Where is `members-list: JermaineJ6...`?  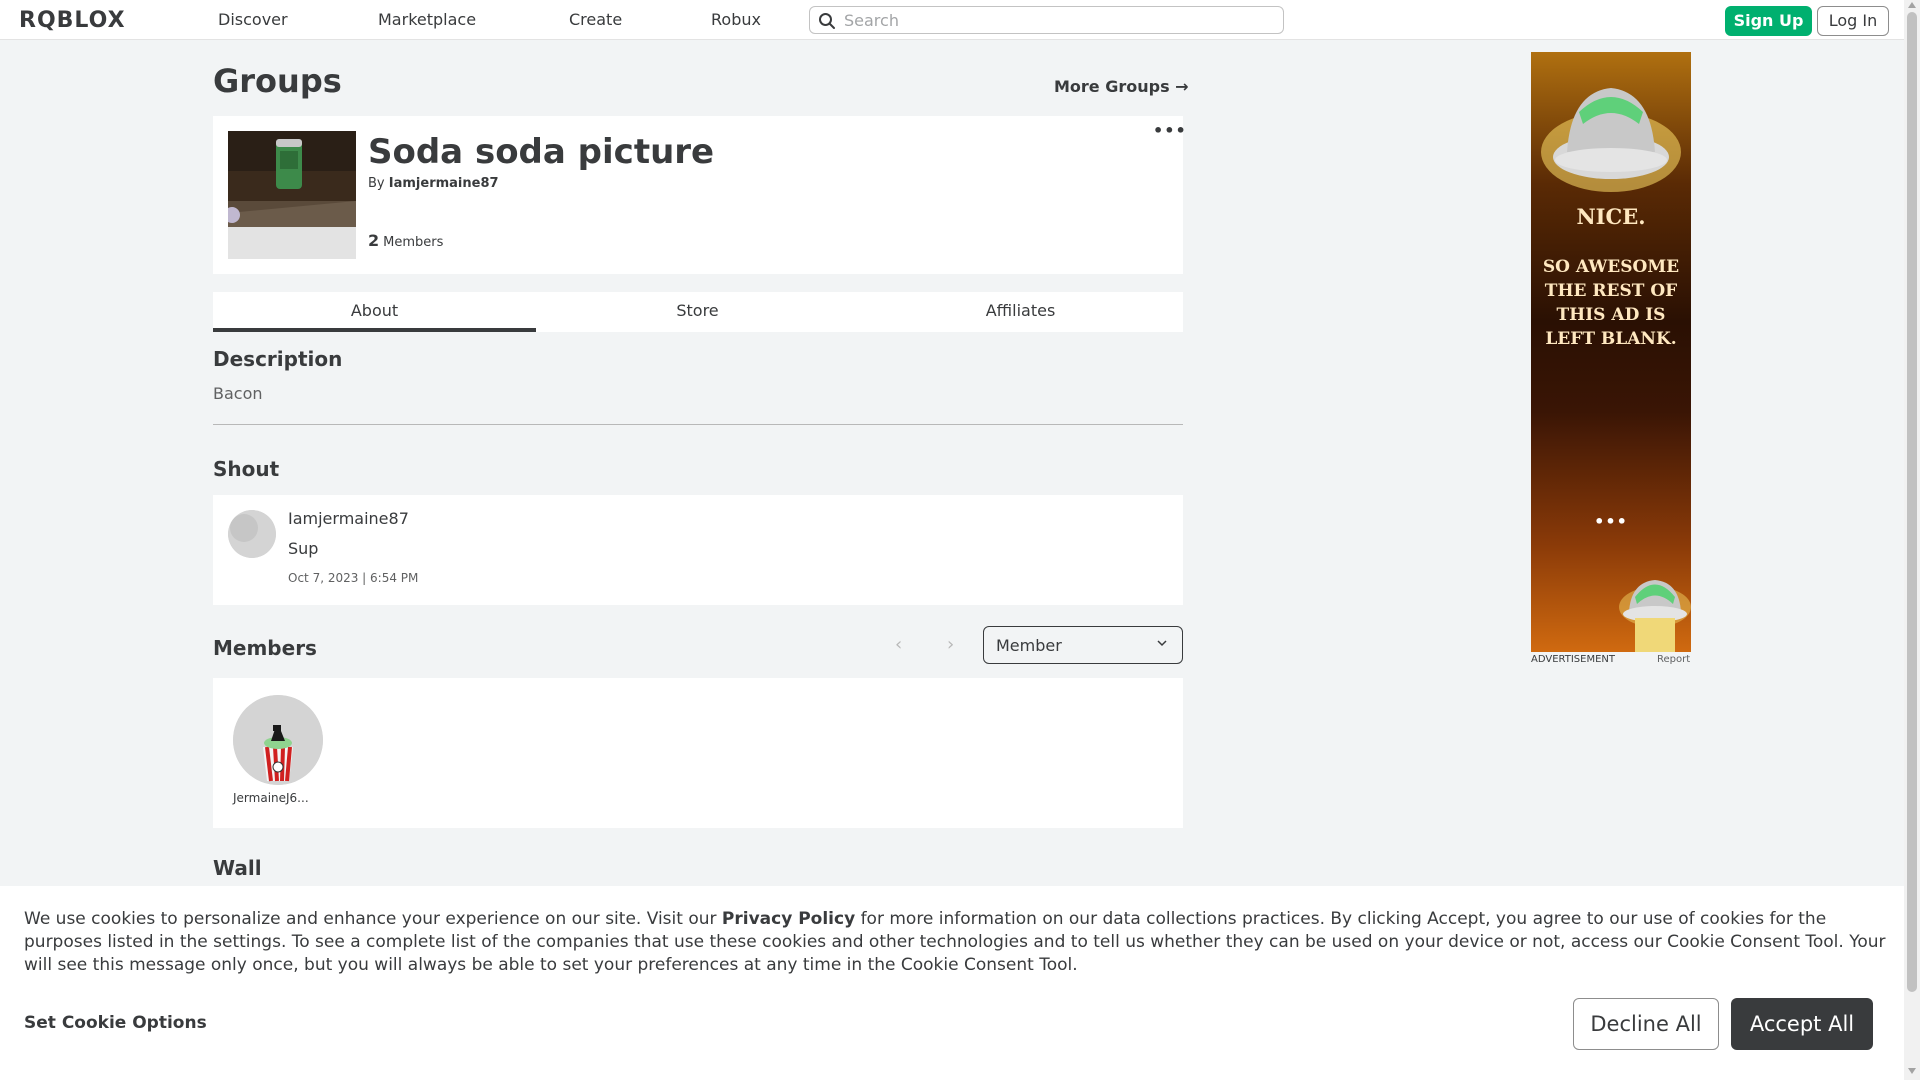 members-list: JermaineJ6... is located at coordinates (698, 753).